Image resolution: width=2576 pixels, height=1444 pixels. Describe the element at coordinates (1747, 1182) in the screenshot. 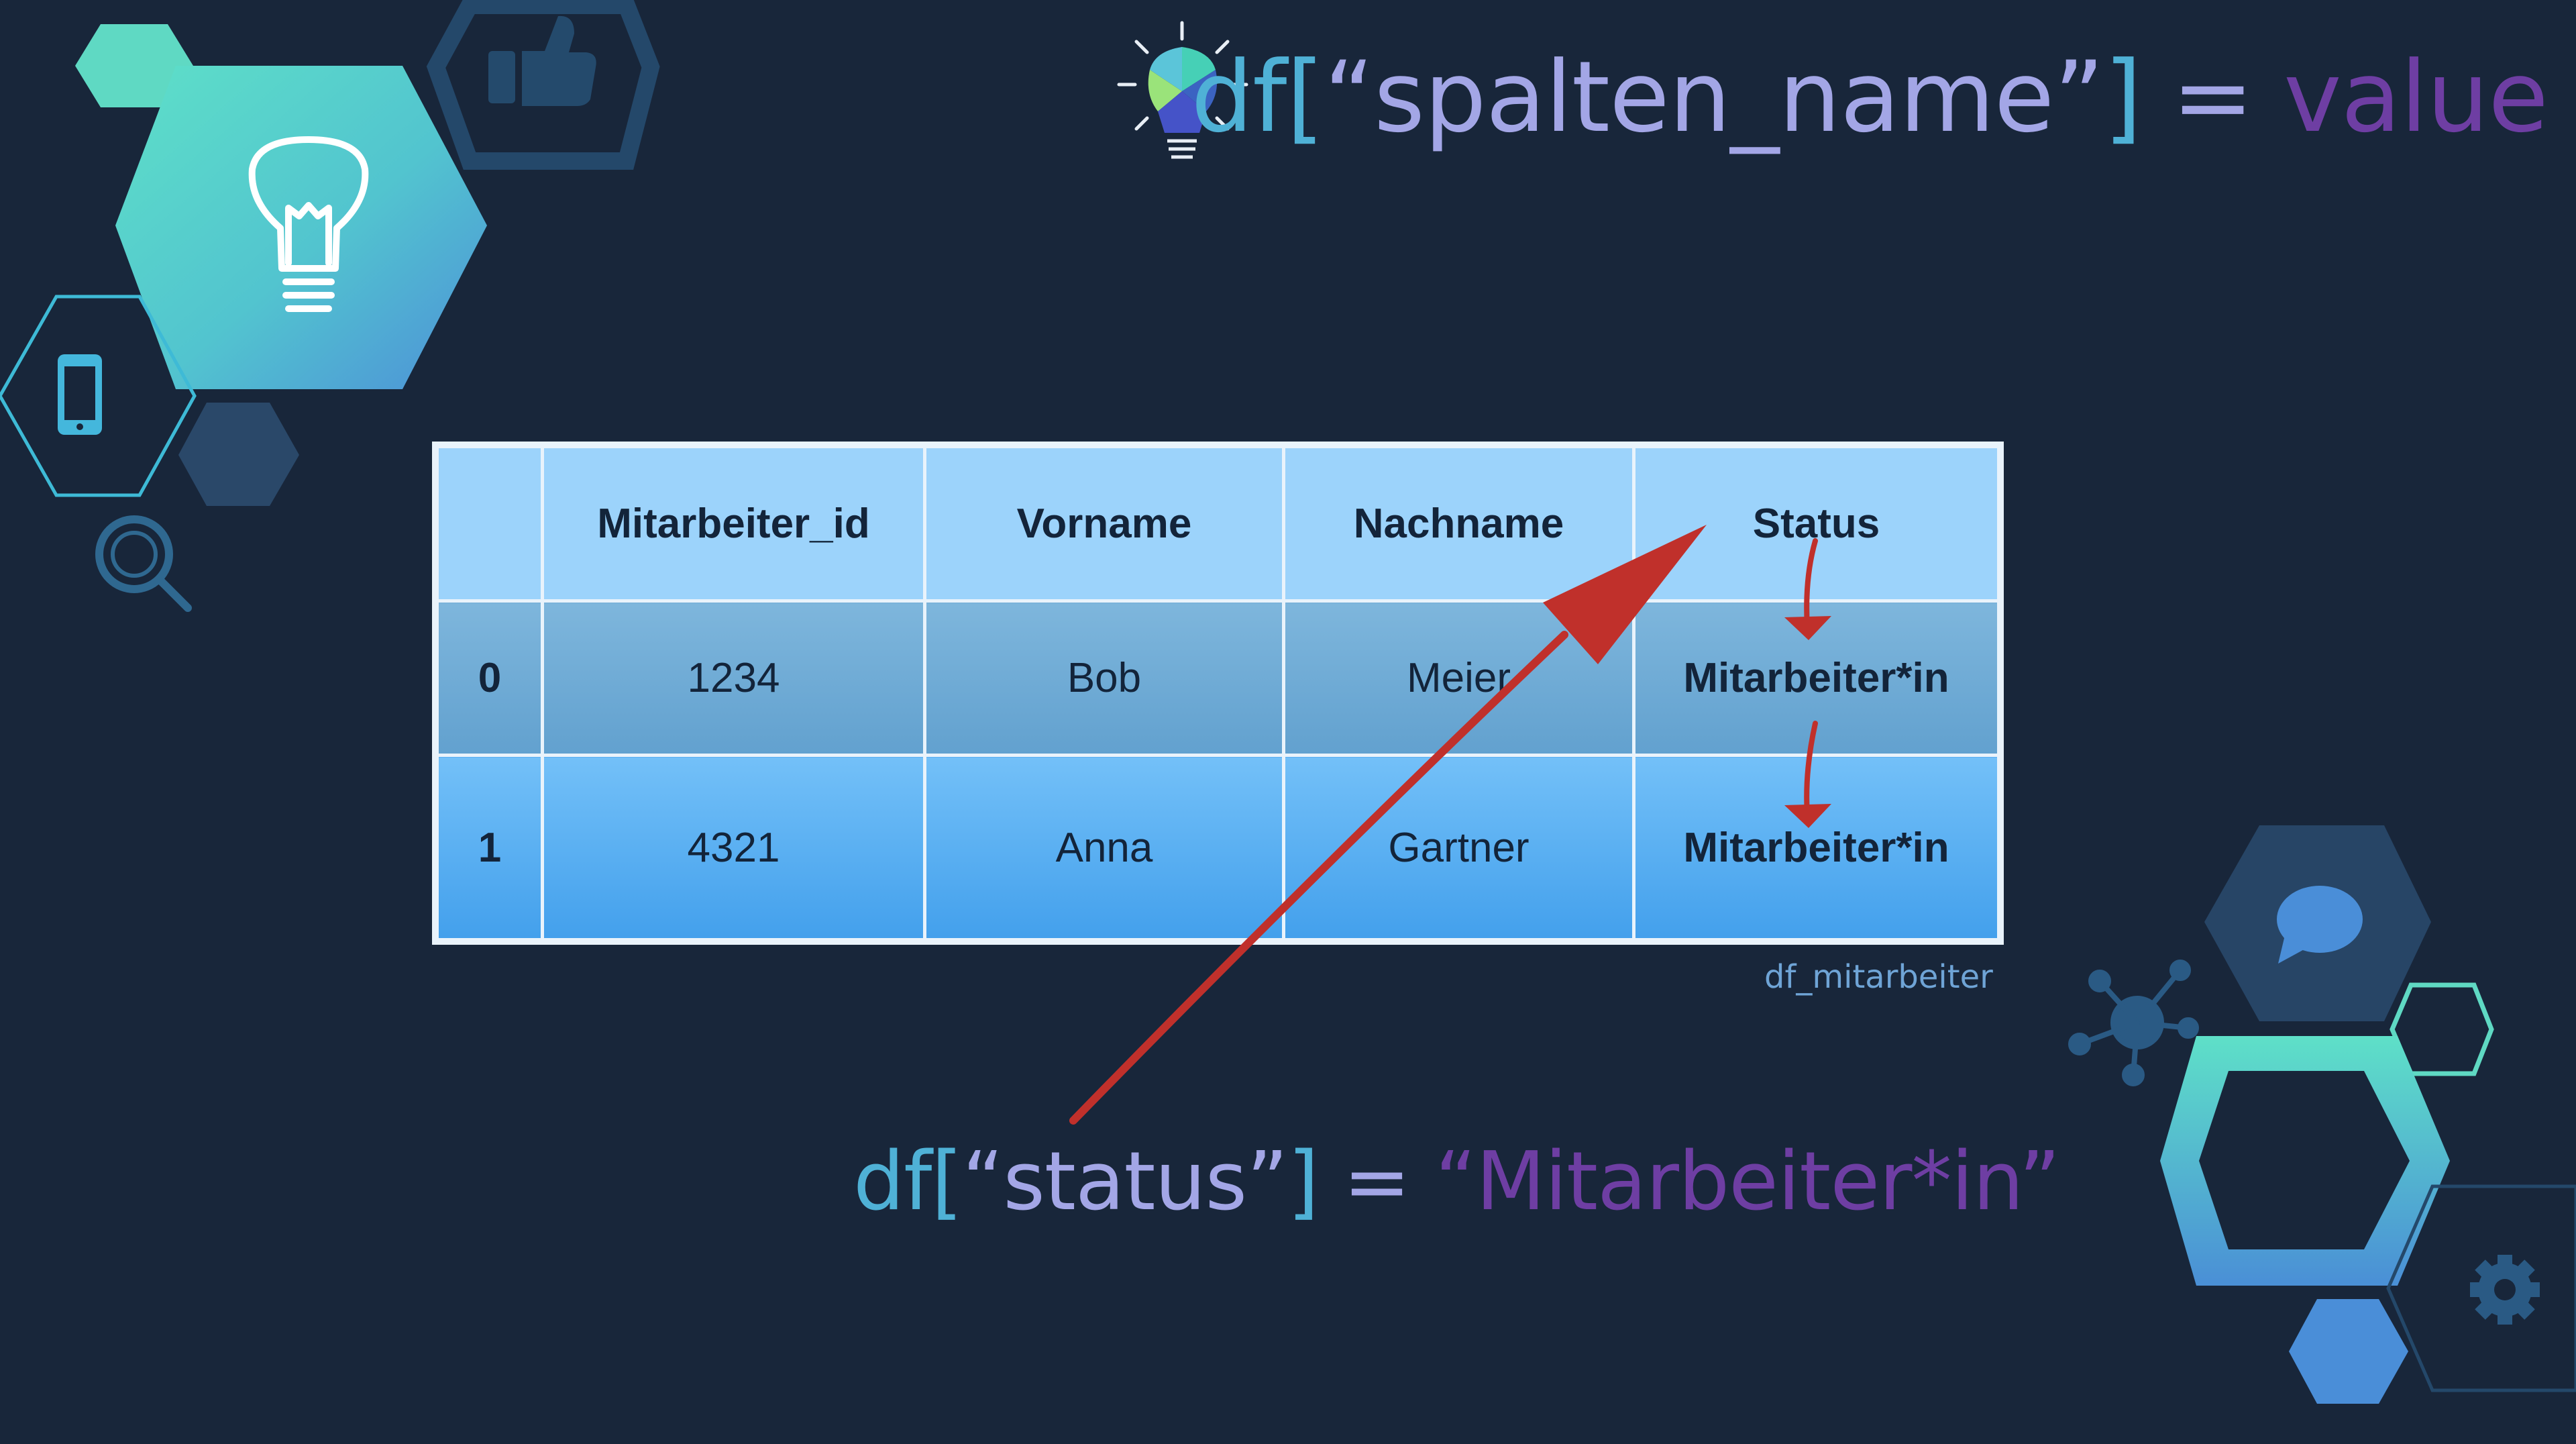

I see `formula-value-token: “Mitarbeiter*in”` at that location.